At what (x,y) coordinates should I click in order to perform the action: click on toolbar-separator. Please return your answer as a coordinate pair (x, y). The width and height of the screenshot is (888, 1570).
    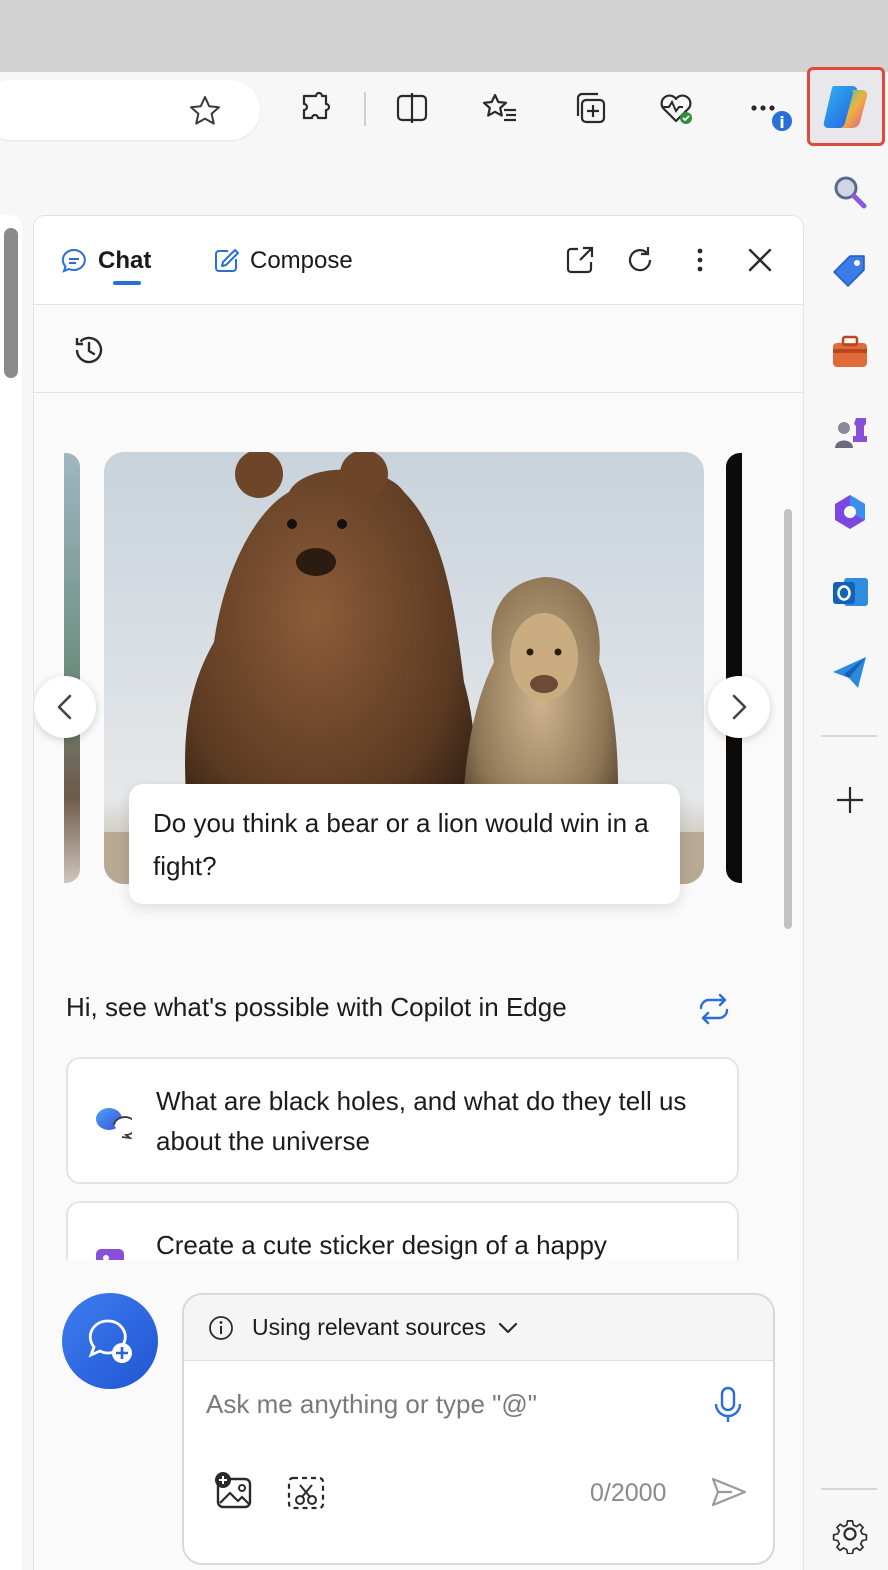
    Looking at the image, I should click on (365, 109).